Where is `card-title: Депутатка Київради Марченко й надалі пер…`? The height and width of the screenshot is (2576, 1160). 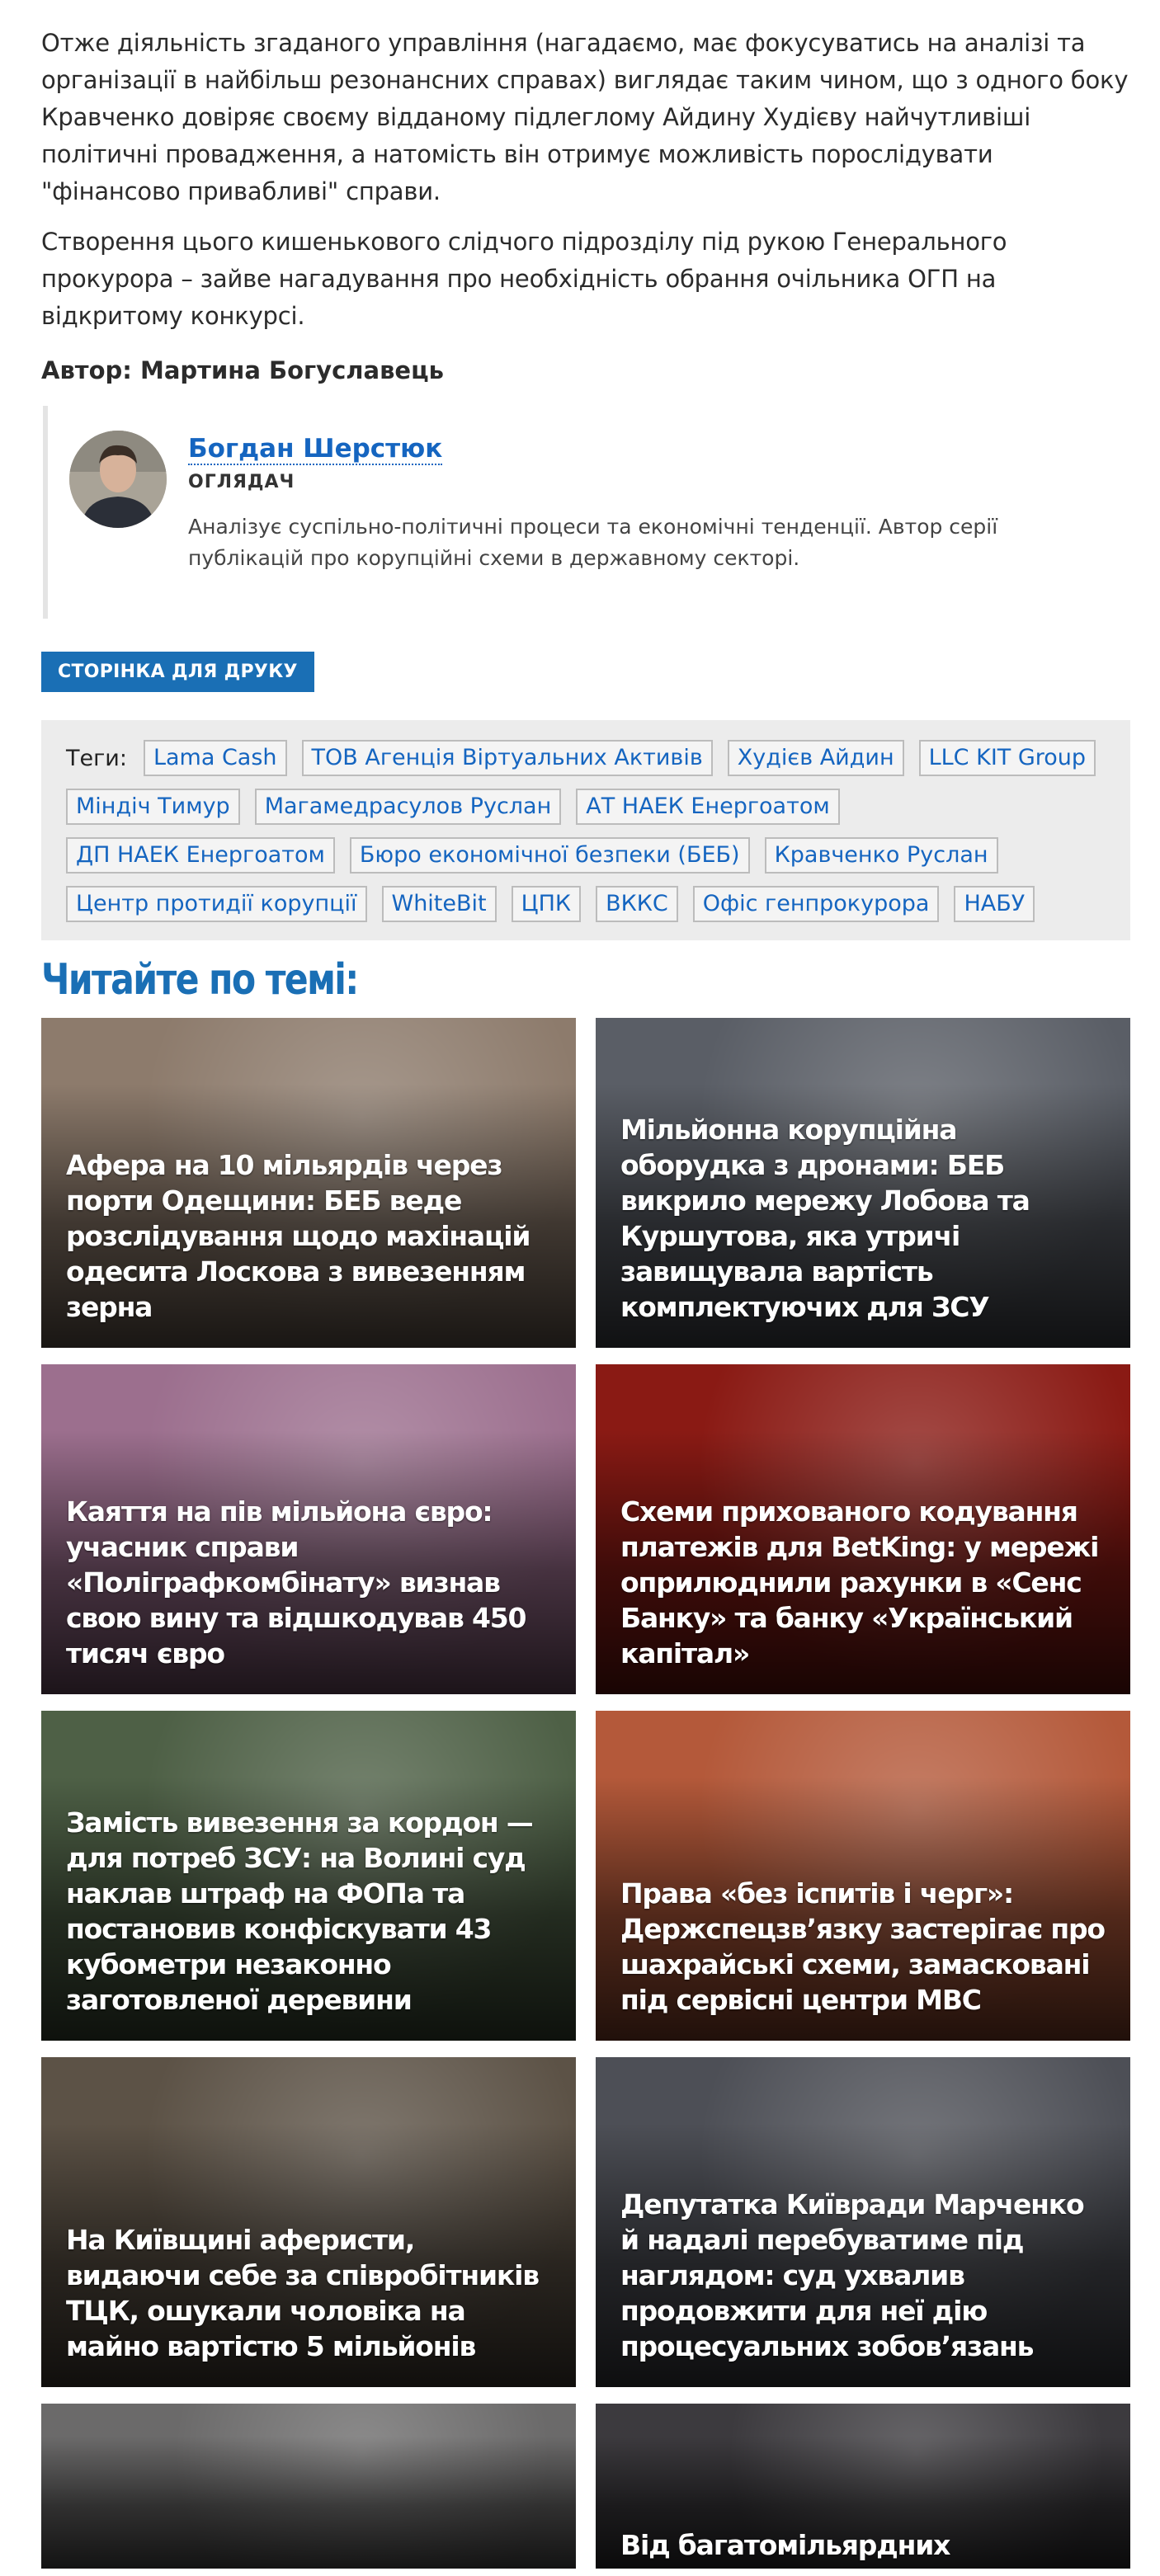 card-title: Депутатка Київради Марченко й надалі пер… is located at coordinates (864, 2275).